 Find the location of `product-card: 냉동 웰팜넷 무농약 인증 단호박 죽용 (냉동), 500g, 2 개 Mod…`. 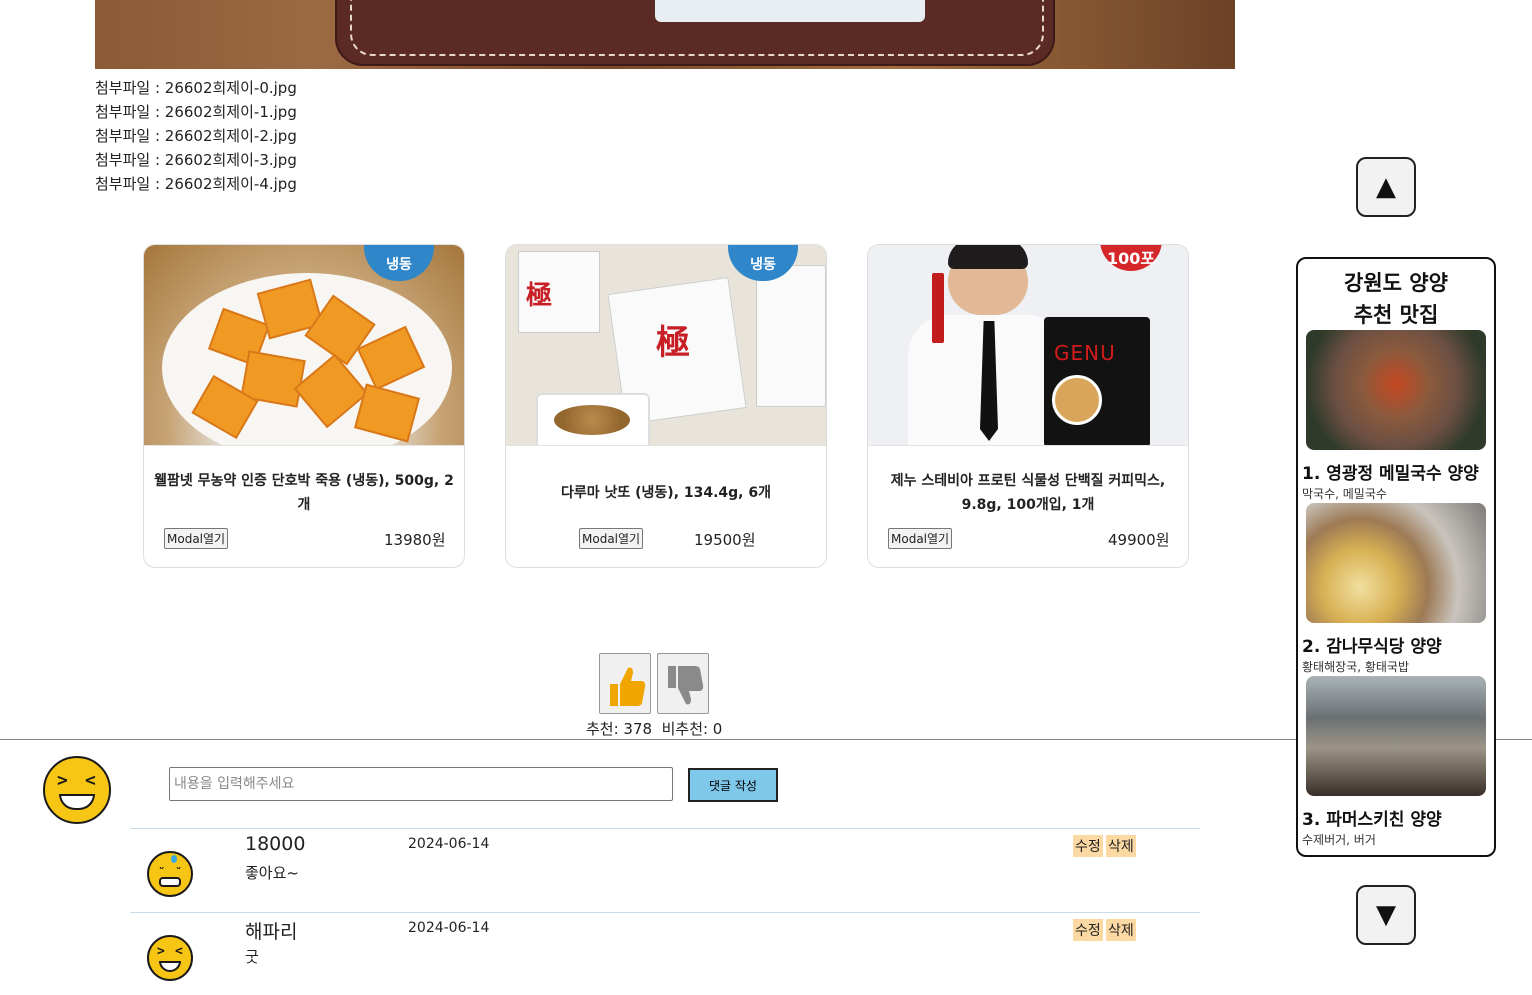

product-card: 냉동 웰팜넷 무농약 인증 단호박 죽용 (냉동), 500g, 2 개 Mod… is located at coordinates (304, 406).